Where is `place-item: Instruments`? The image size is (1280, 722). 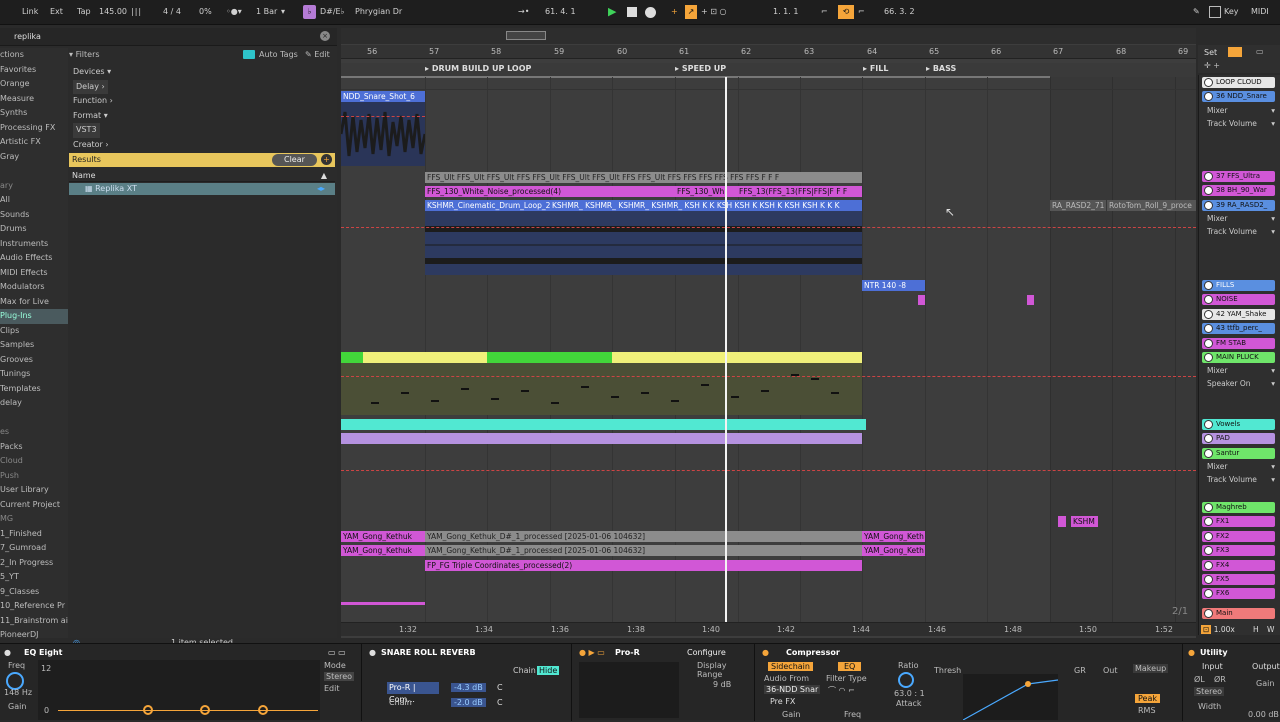 place-item: Instruments is located at coordinates (34, 244).